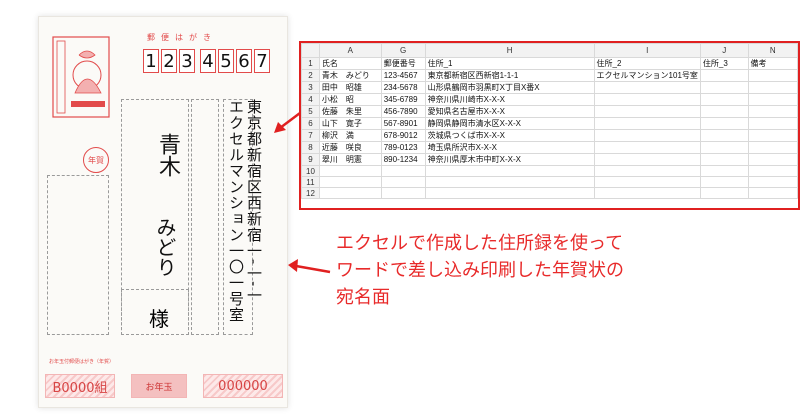 This screenshot has height=416, width=812. Describe the element at coordinates (509, 75) in the screenshot. I see `table-cell: 東京都新宿区西新宿1-1-1` at that location.